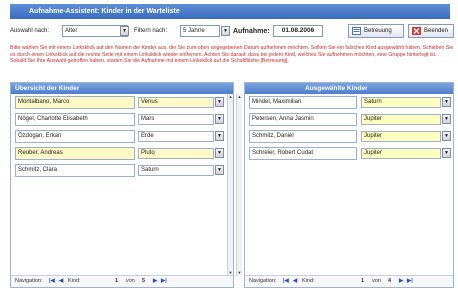  What do you see at coordinates (239, 273) in the screenshot?
I see `scroll-down-icon: ▼` at bounding box center [239, 273].